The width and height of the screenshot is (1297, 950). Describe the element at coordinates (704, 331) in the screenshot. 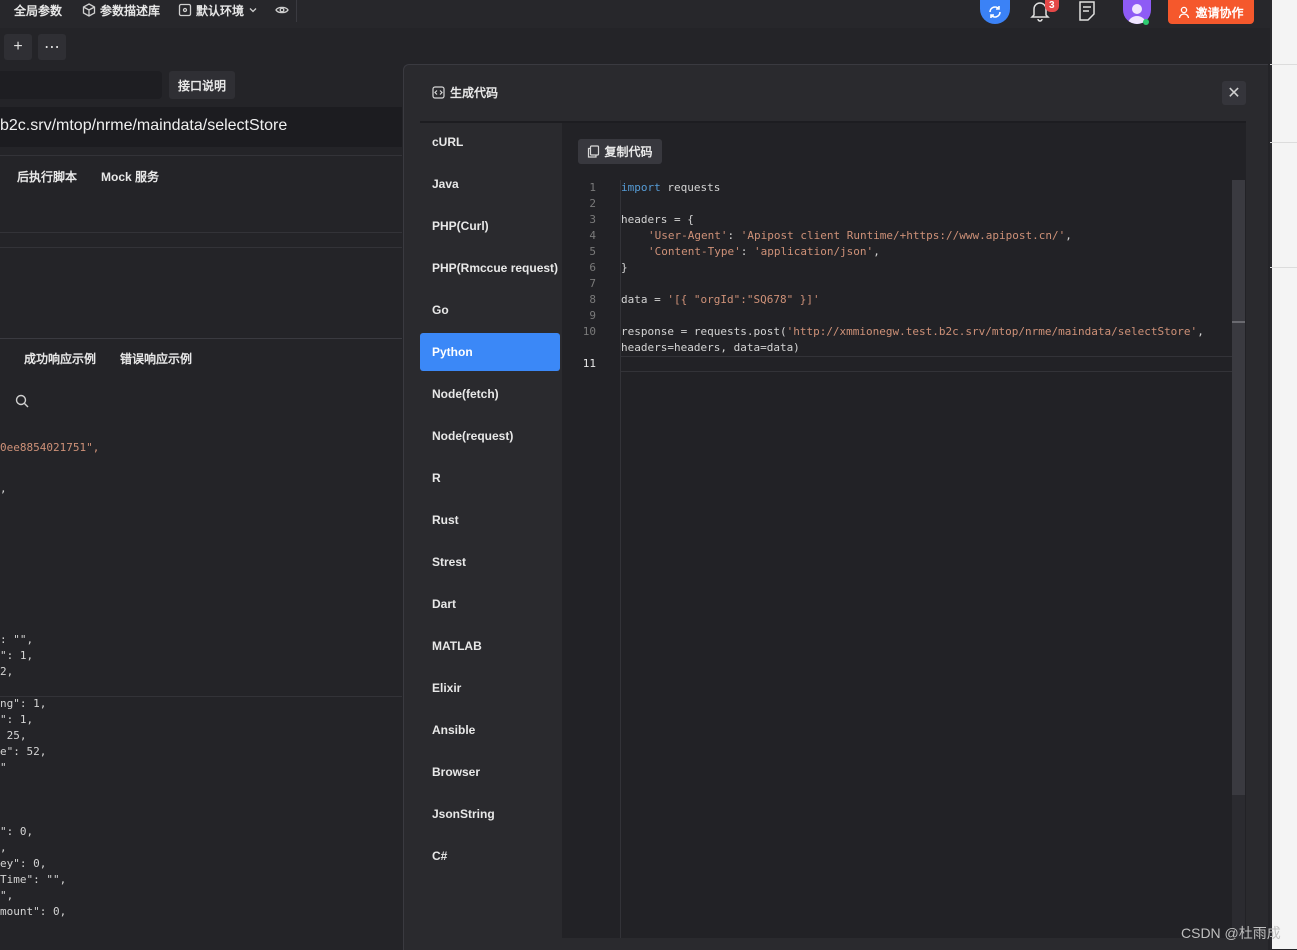

I see `code-text: response = requests.post(` at that location.